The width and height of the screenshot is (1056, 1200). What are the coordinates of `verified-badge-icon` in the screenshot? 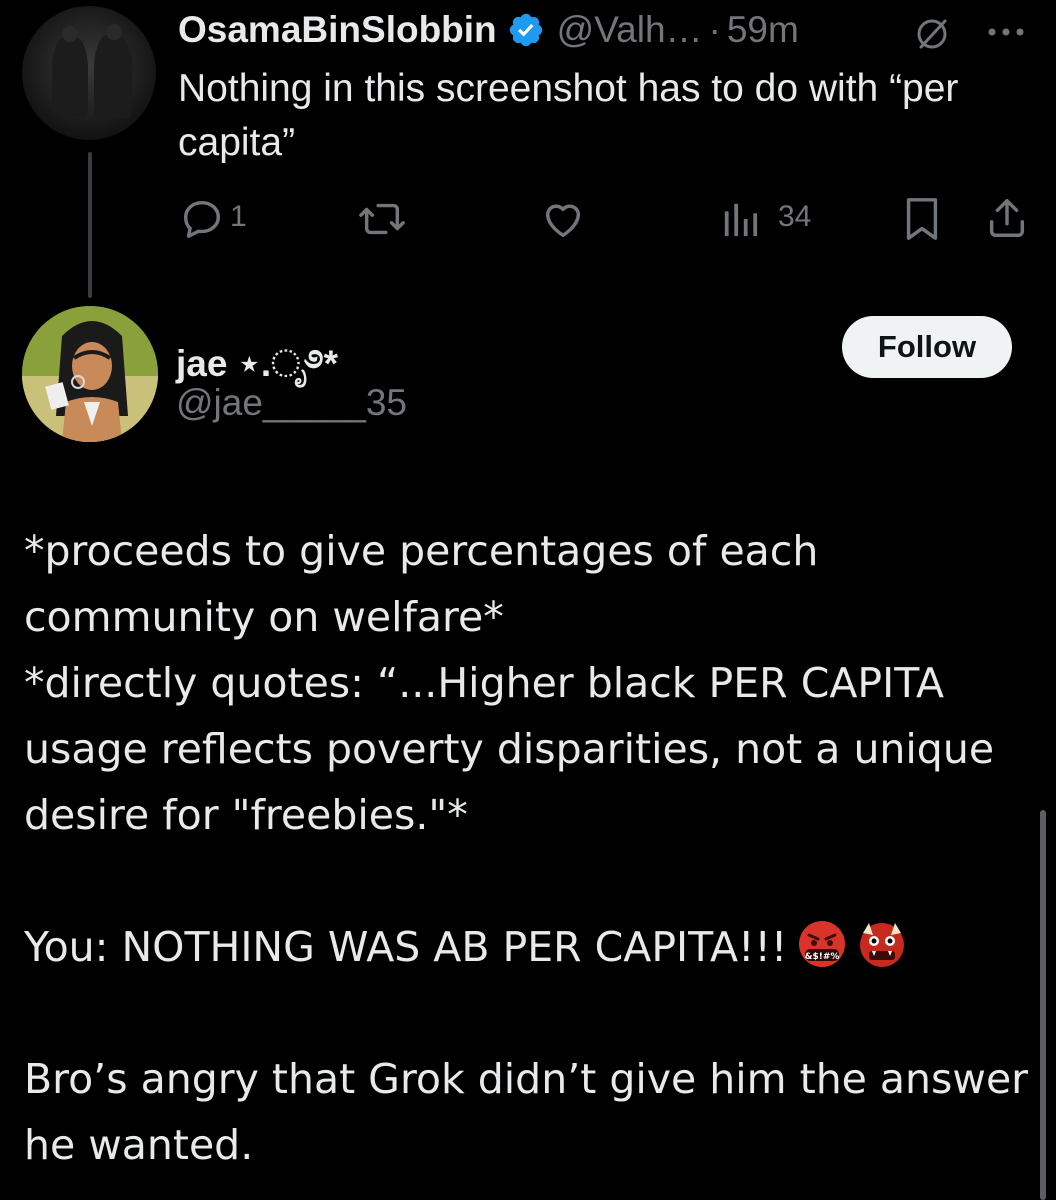 It's located at (525, 30).